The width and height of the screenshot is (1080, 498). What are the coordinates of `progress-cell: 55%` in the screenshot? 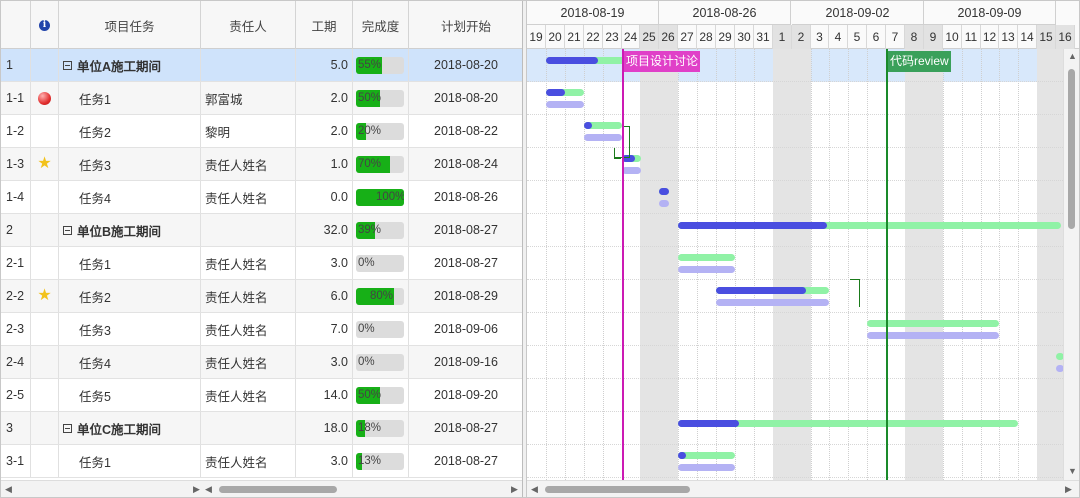 It's located at (381, 65).